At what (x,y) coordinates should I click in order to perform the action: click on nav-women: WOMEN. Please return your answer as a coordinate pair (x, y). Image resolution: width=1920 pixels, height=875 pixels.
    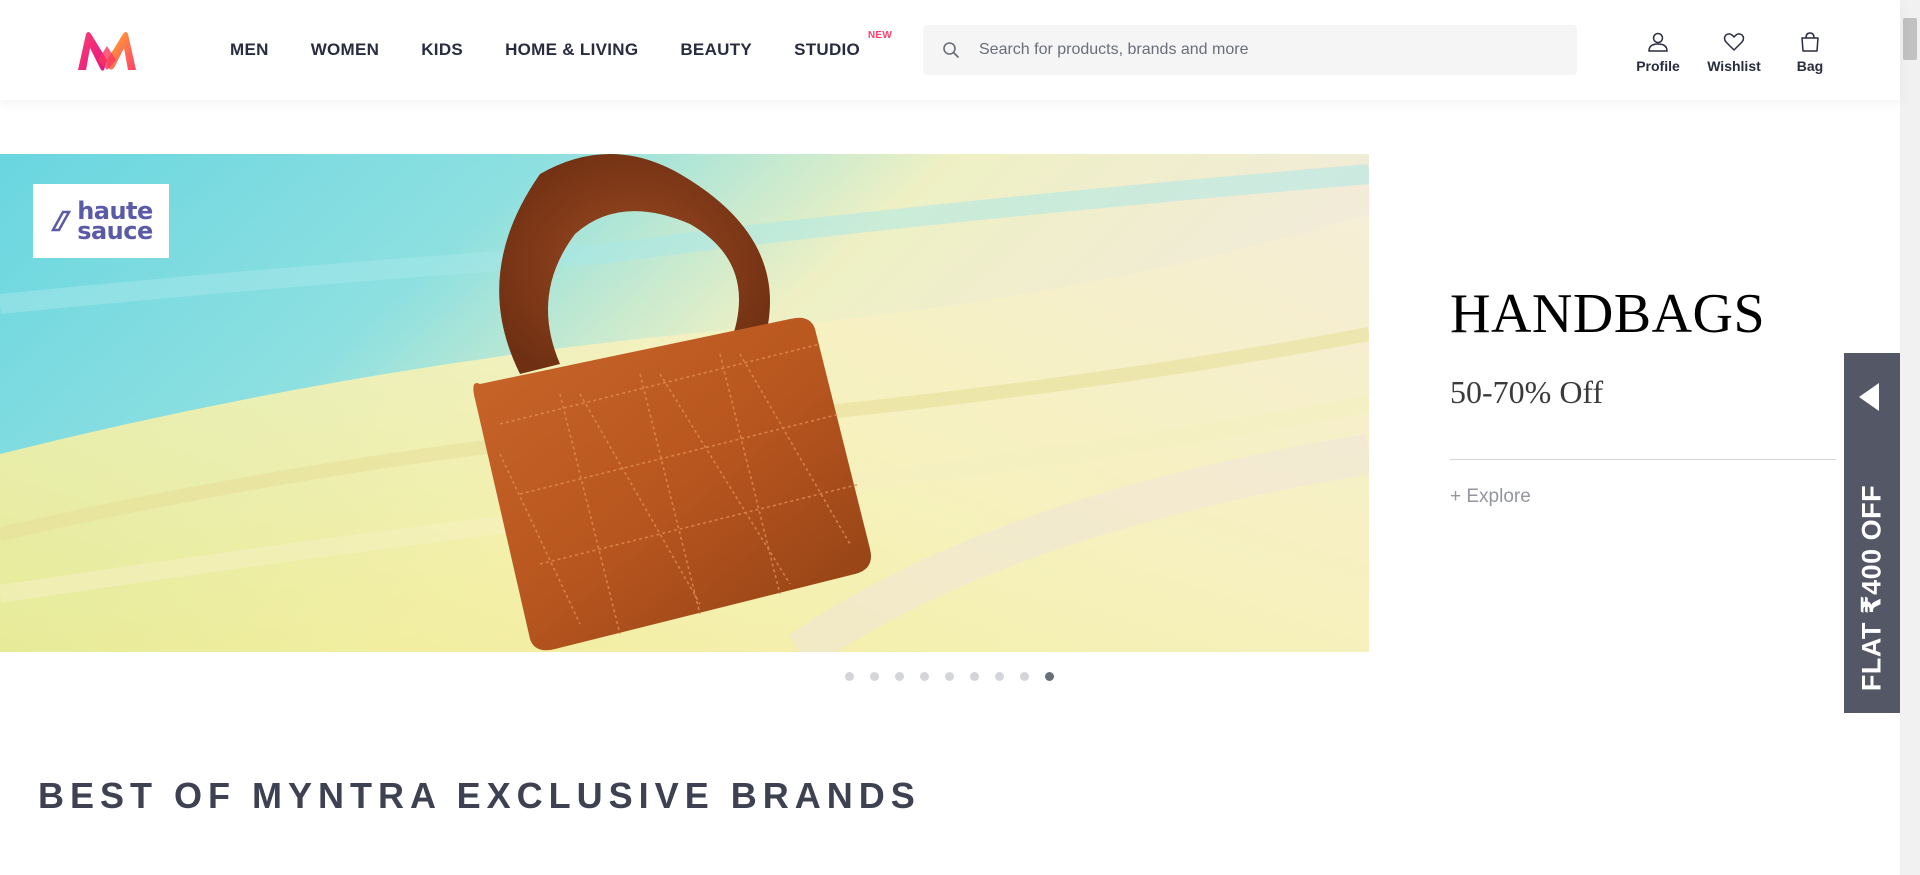
    Looking at the image, I should click on (345, 50).